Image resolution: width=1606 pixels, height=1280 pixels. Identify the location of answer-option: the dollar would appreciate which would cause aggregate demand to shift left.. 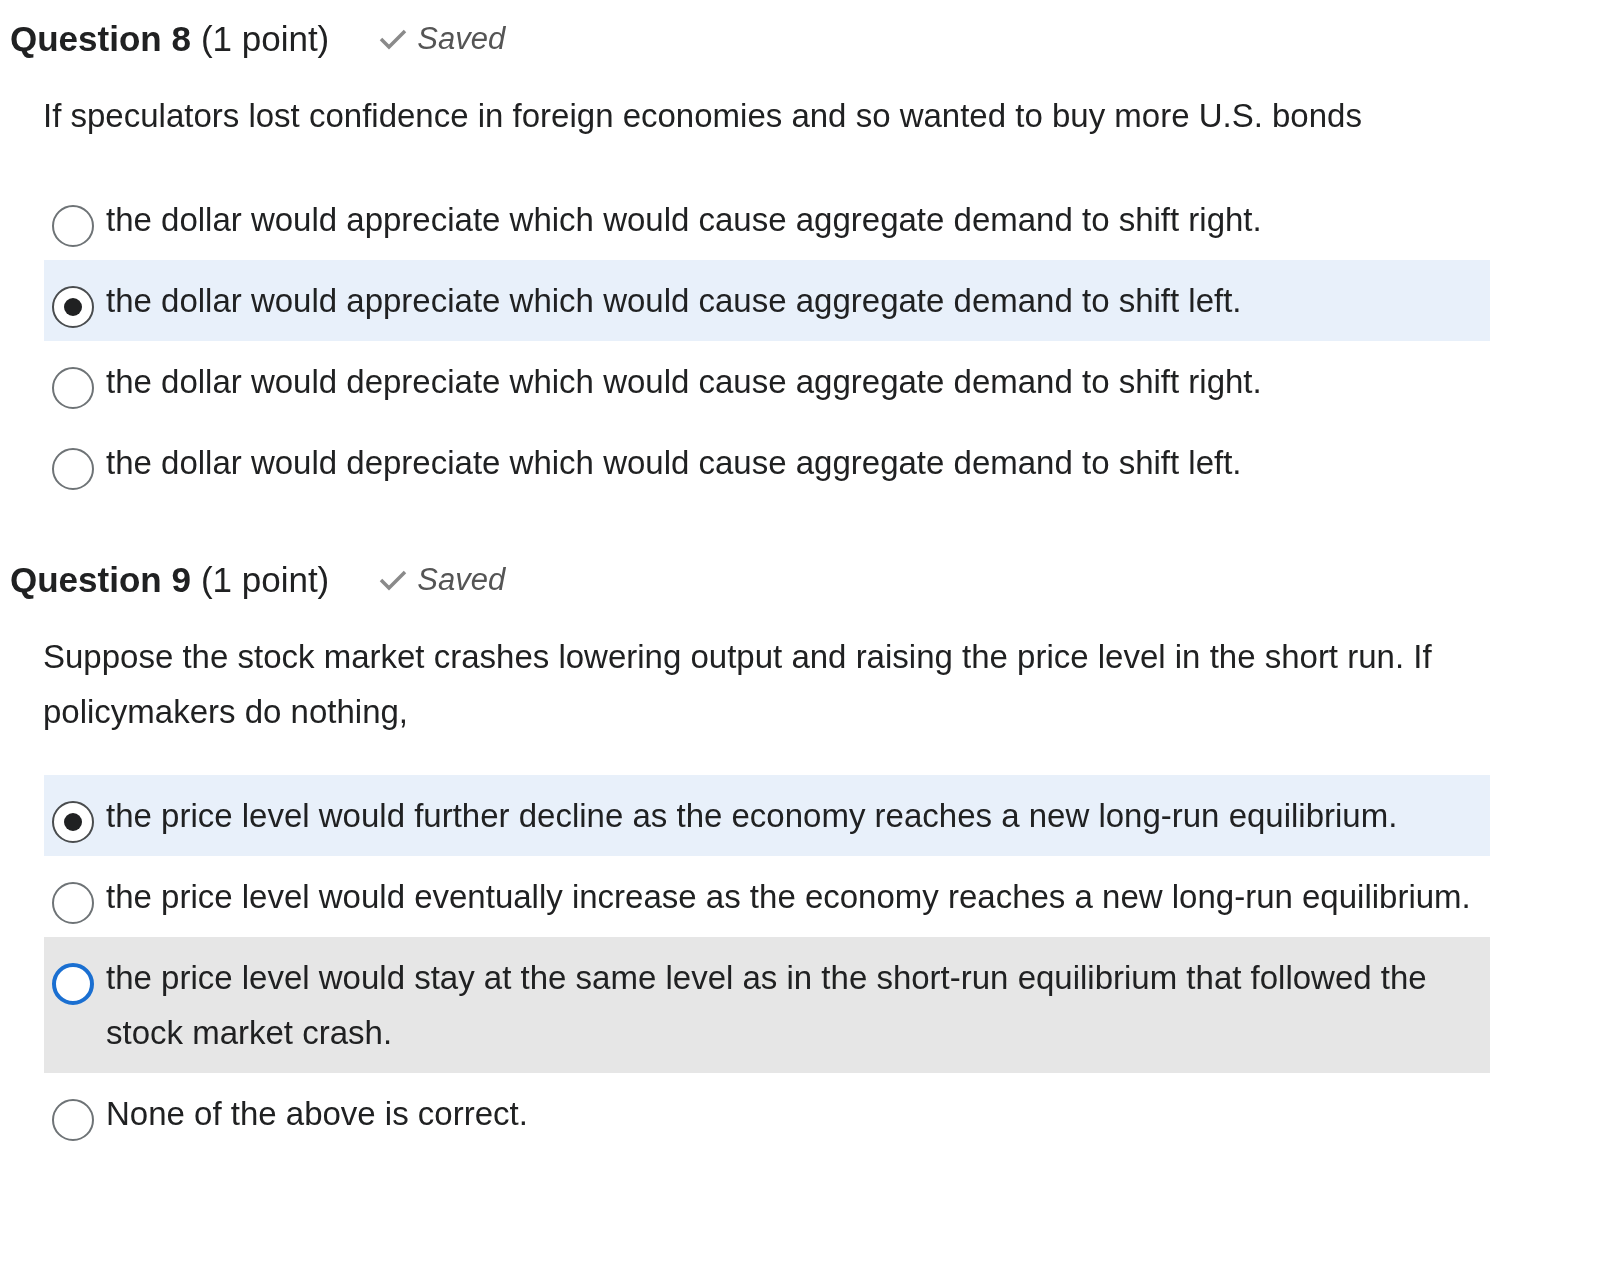
(767, 300).